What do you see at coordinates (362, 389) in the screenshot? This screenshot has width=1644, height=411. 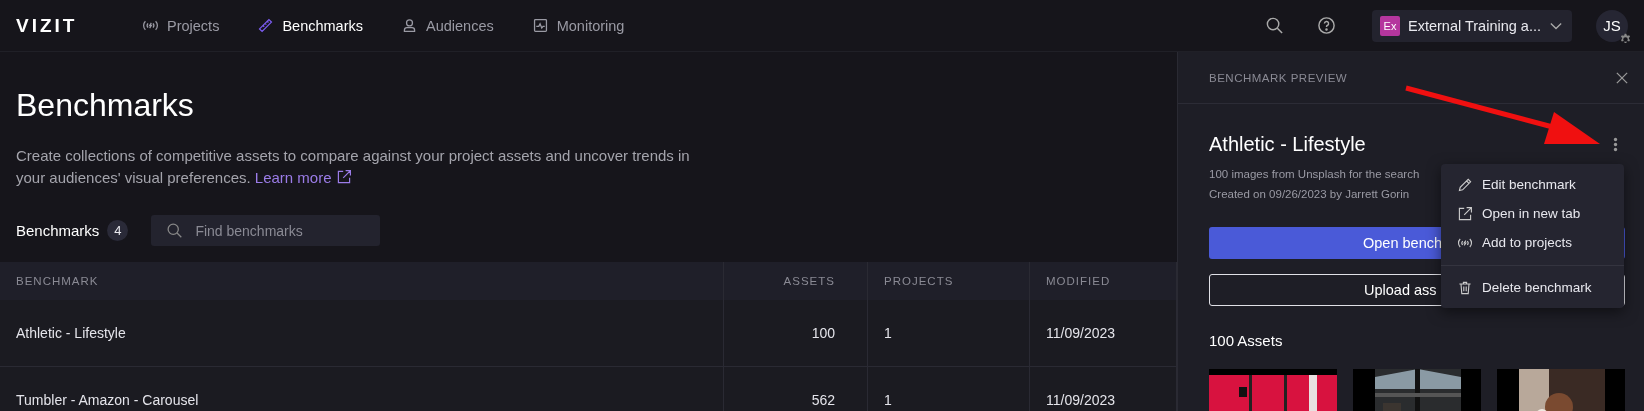 I see `table-cell: Tumbler - Amazon - Carousel` at bounding box center [362, 389].